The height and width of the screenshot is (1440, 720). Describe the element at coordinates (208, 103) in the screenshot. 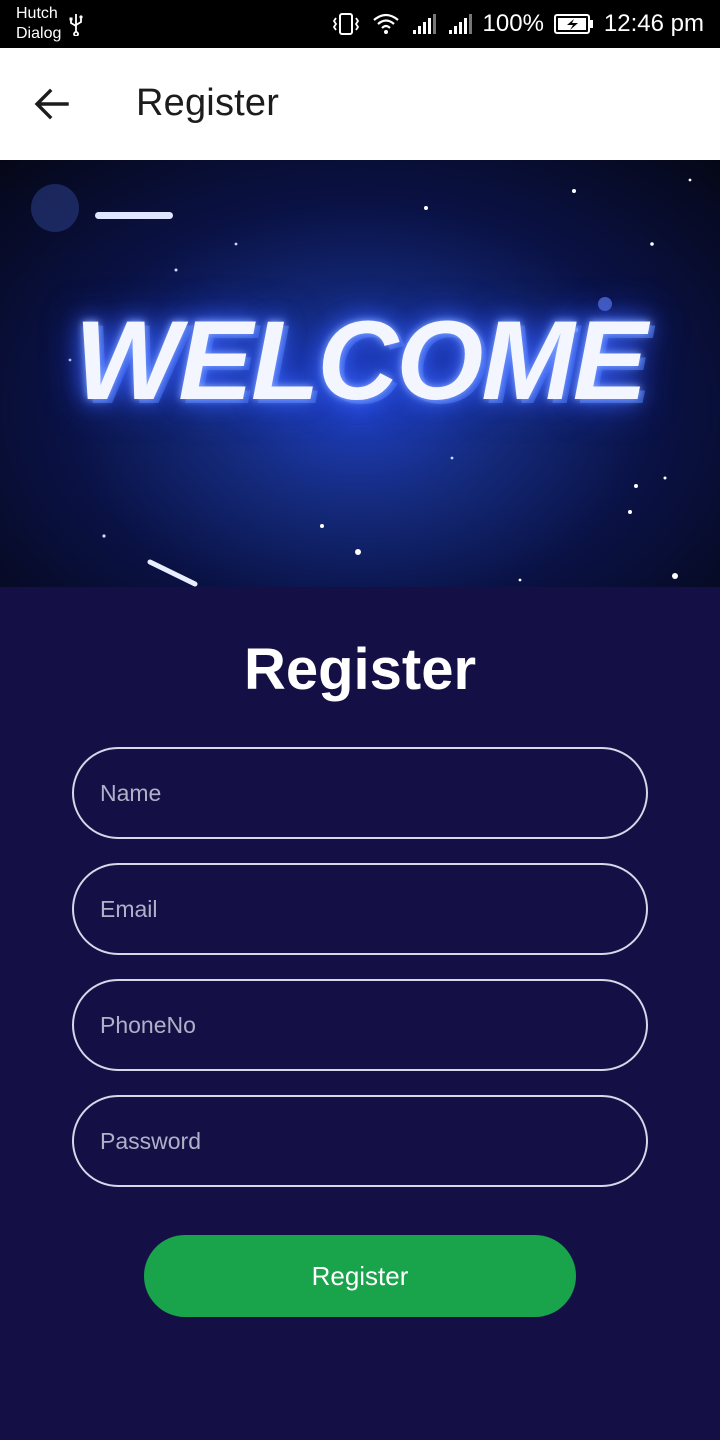

I see `page-title: Register` at that location.